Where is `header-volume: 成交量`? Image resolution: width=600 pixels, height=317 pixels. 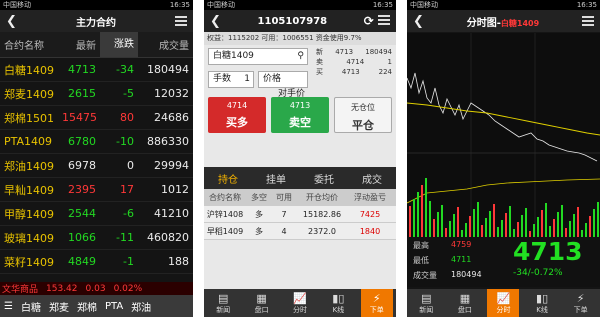 header-volume: 成交量 is located at coordinates (165, 44).